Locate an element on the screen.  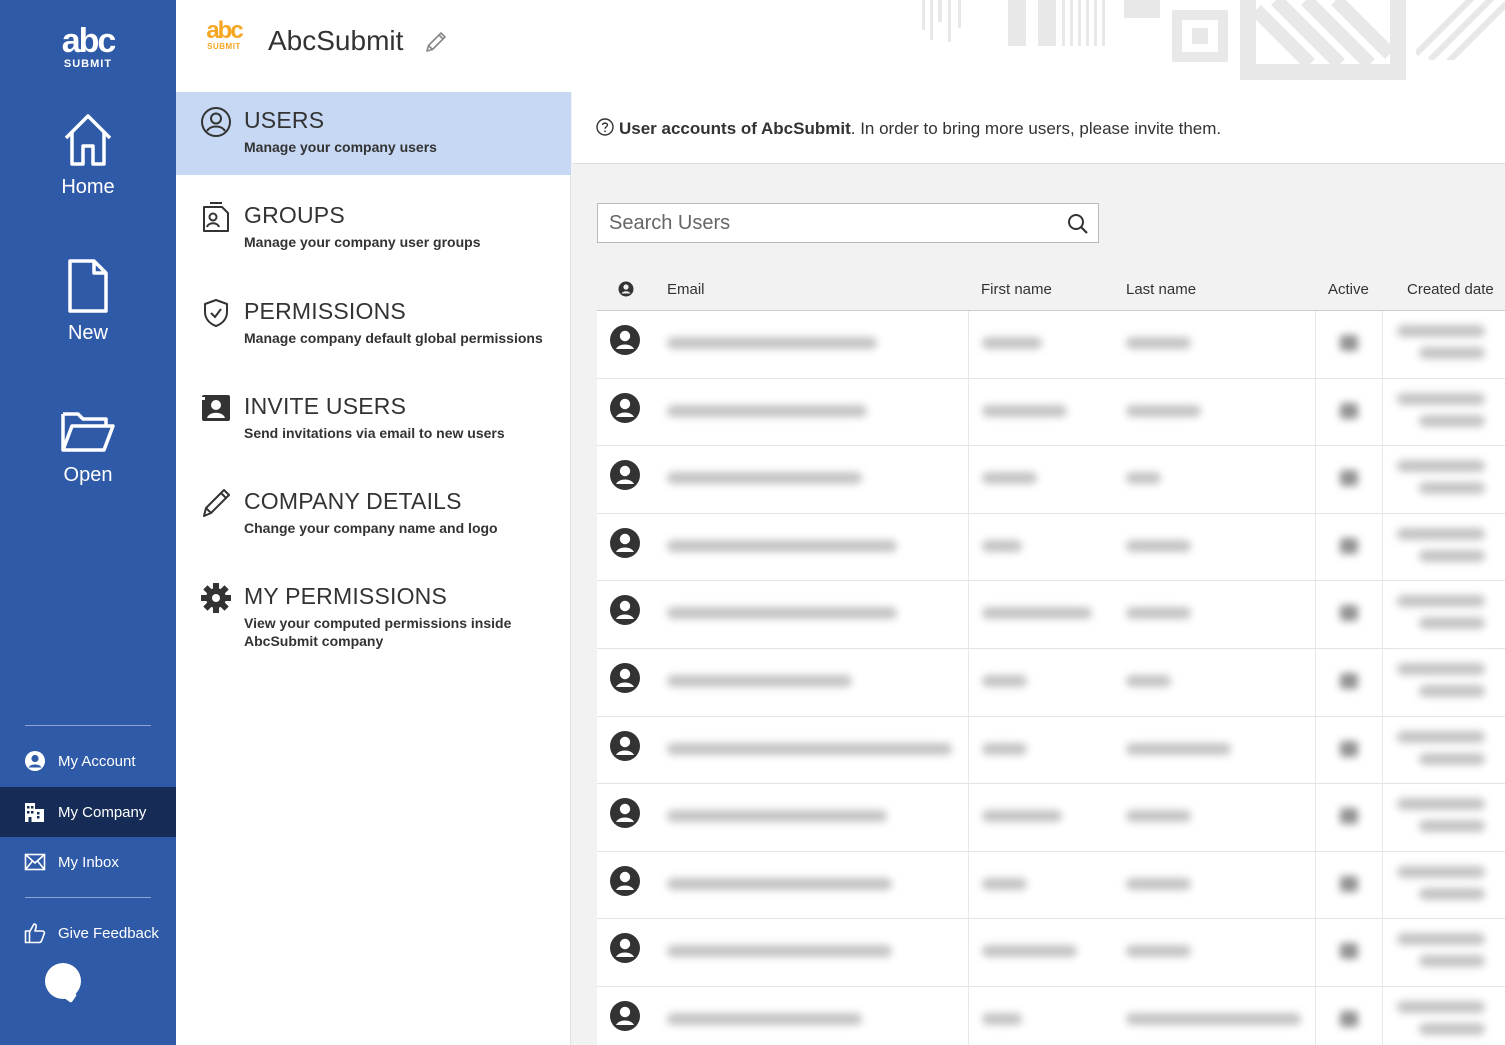
my-inbox-link: My Inbox is located at coordinates (88, 862).